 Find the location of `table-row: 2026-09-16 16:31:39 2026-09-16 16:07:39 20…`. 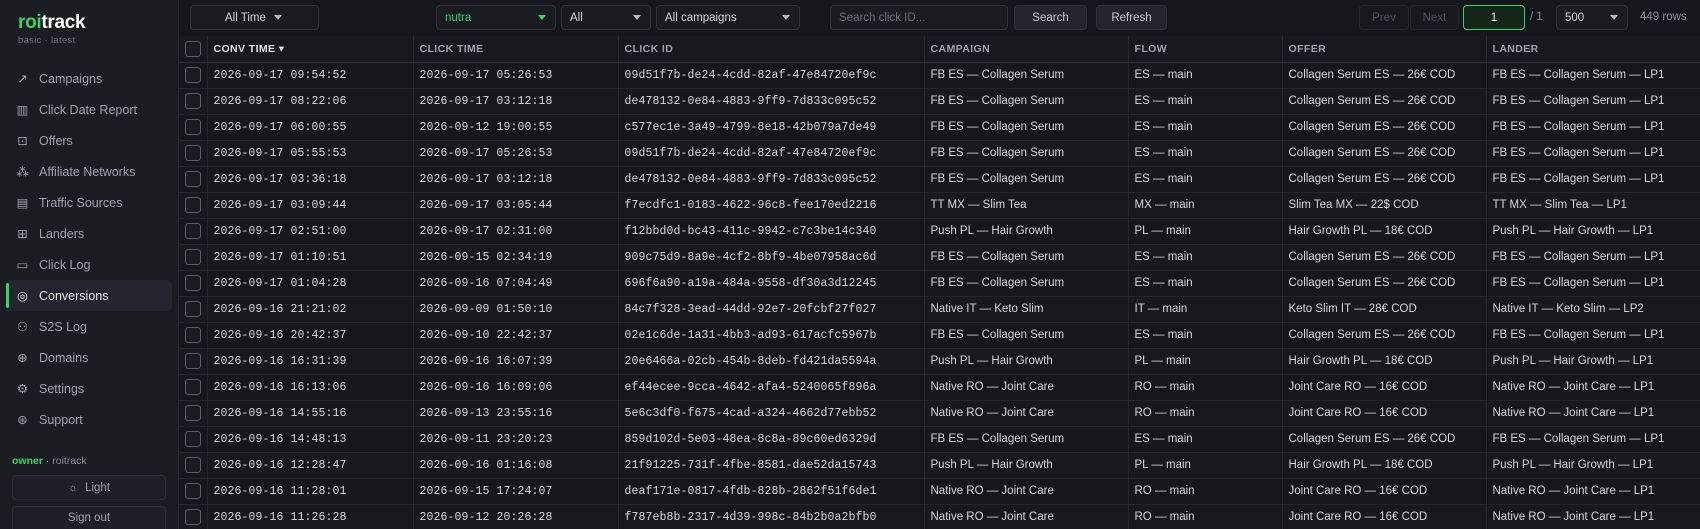

table-row: 2026-09-16 16:31:39 2026-09-16 16:07:39 20… is located at coordinates (939, 361).